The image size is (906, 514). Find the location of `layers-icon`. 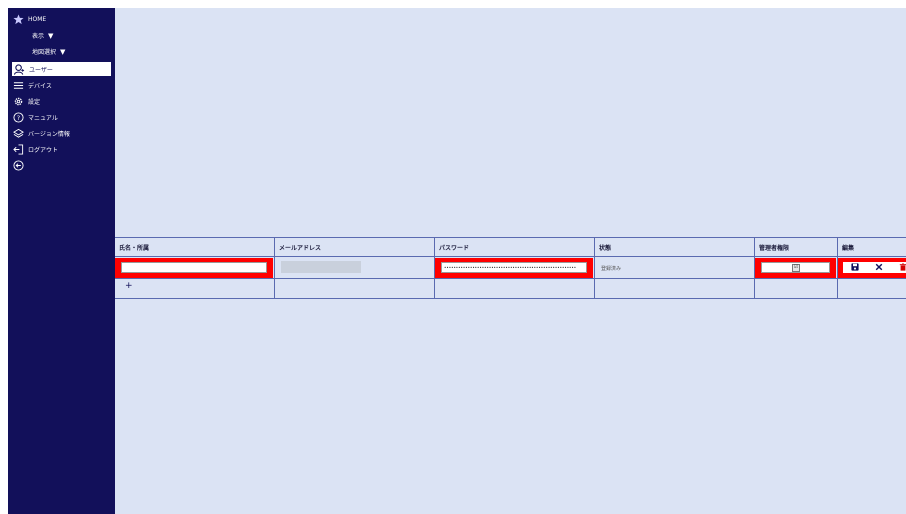

layers-icon is located at coordinates (18, 133).